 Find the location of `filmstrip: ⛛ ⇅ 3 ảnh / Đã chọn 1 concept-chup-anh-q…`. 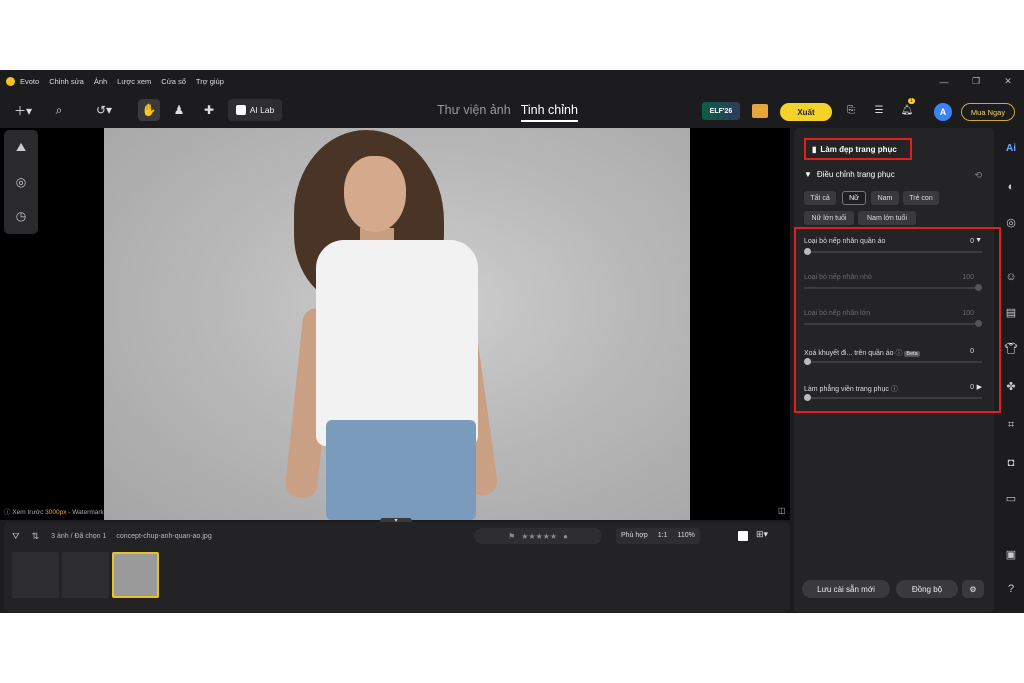

filmstrip: ⛛ ⇅ 3 ảnh / Đã chọn 1 concept-chup-anh-q… is located at coordinates (397, 567).